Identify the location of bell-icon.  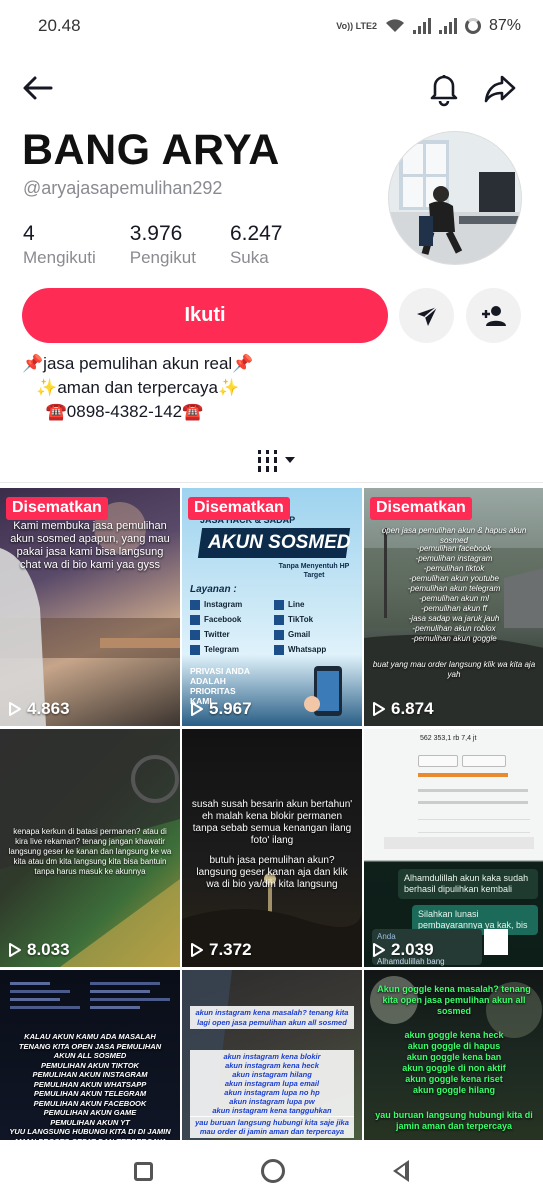
(444, 91).